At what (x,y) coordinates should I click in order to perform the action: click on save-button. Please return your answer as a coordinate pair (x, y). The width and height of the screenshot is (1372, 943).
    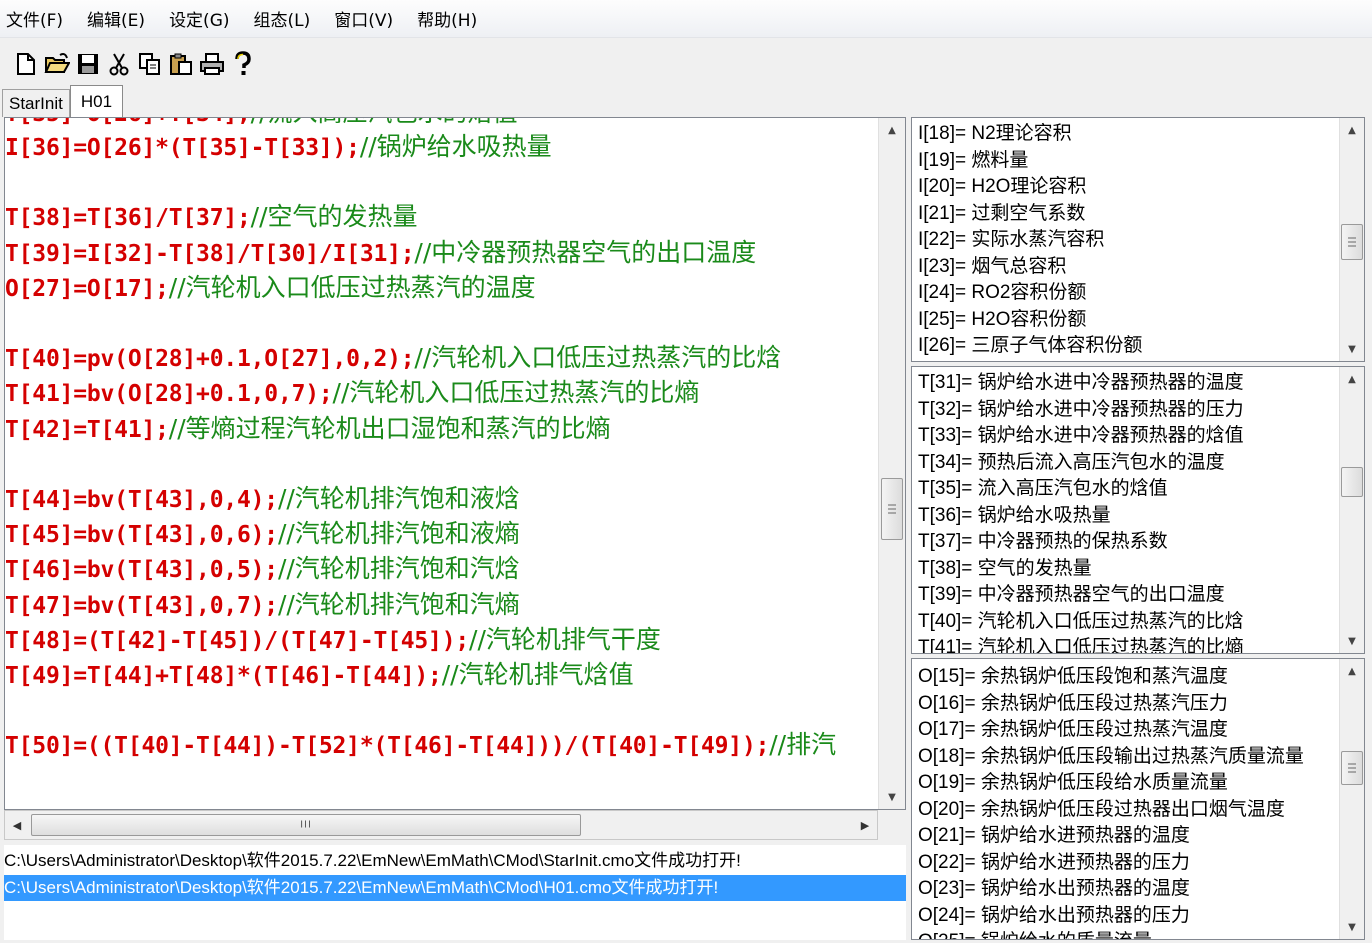
    Looking at the image, I should click on (88, 64).